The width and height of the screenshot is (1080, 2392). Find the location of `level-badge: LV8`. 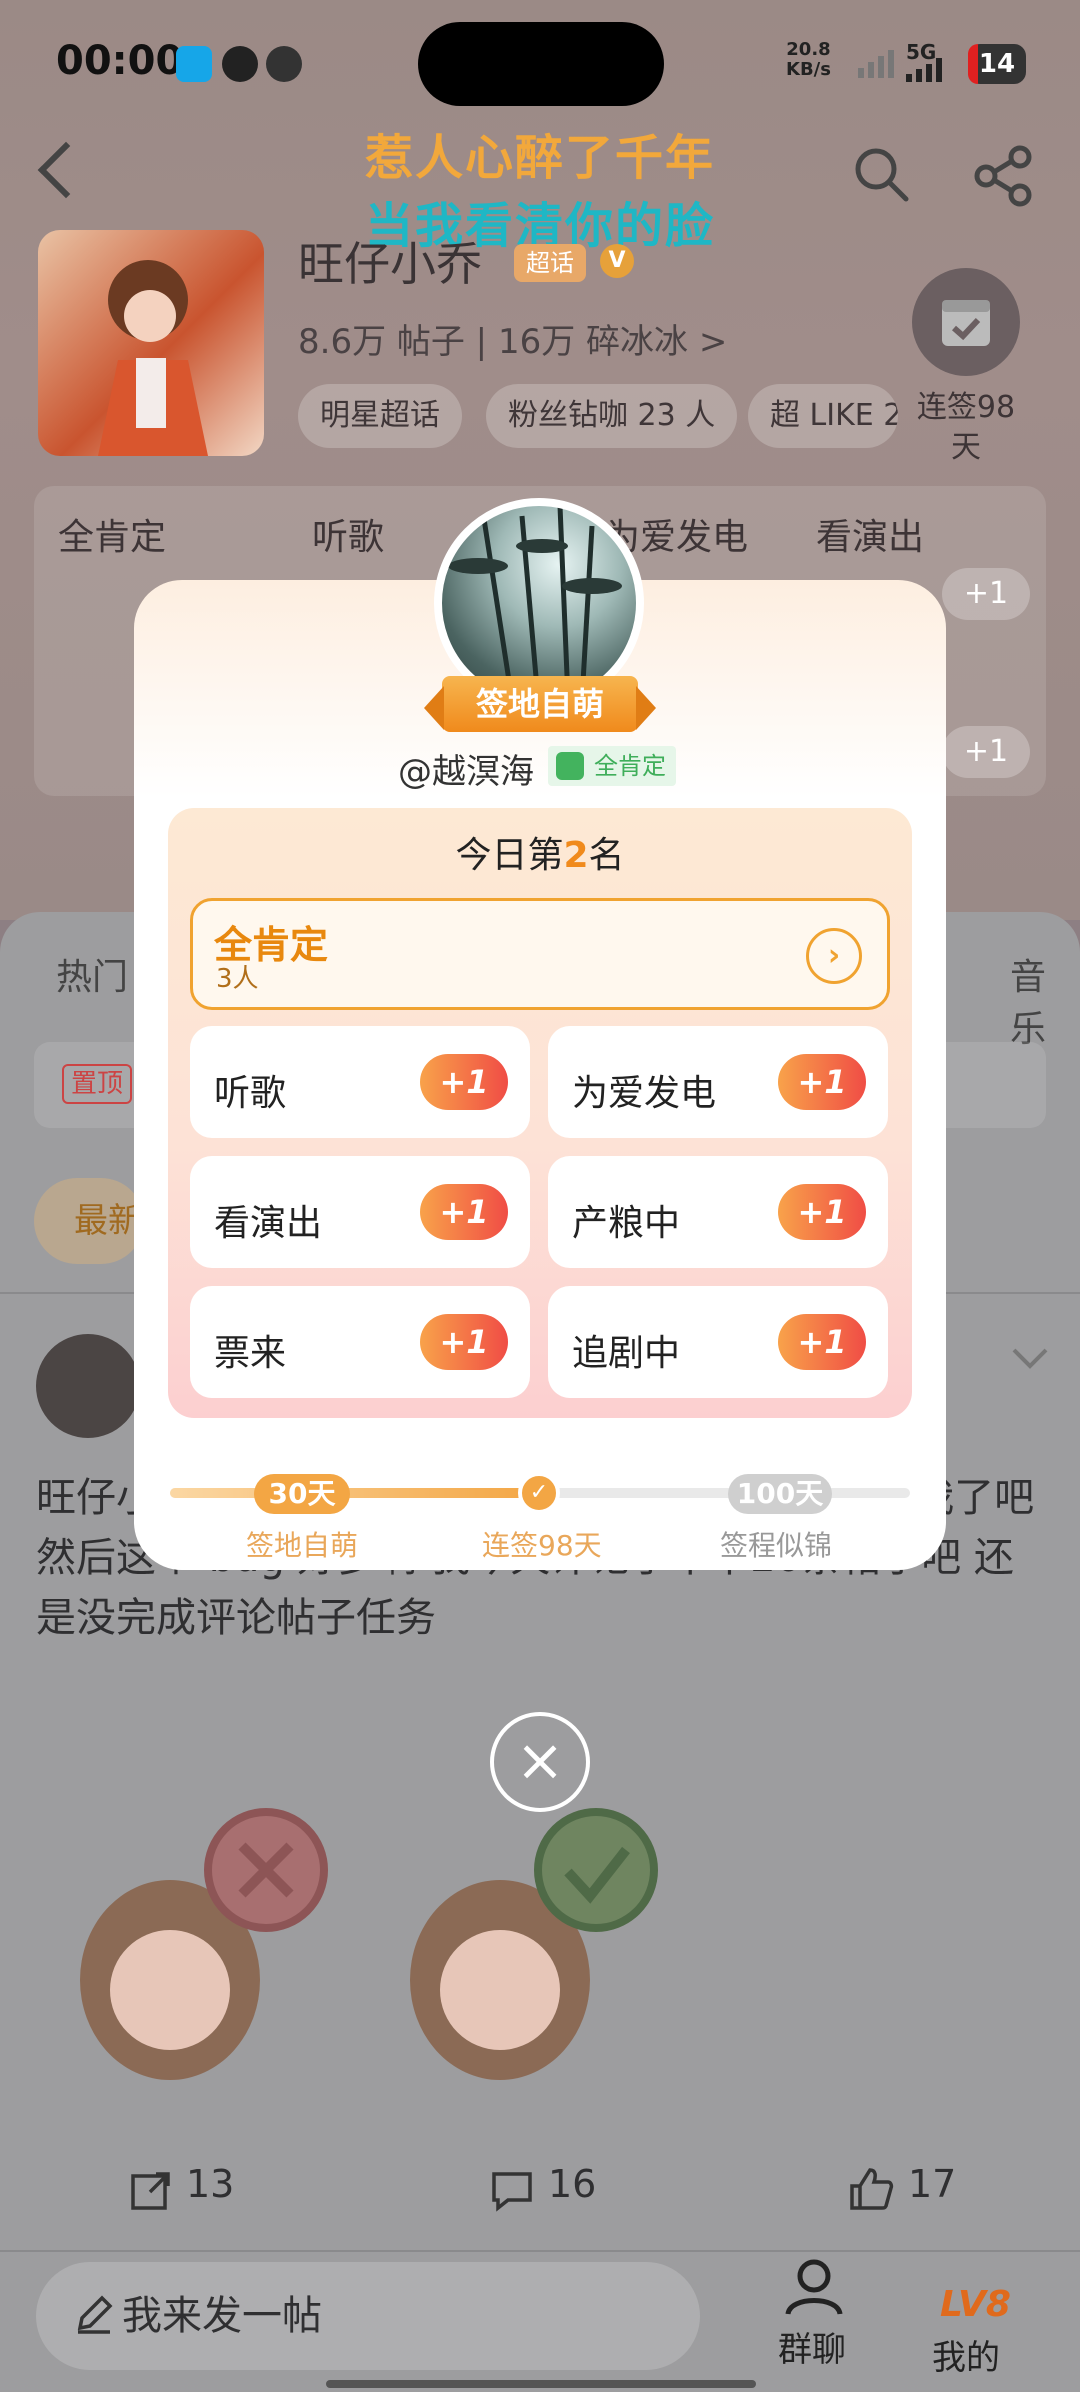

level-badge: LV8 is located at coordinates (975, 2304).